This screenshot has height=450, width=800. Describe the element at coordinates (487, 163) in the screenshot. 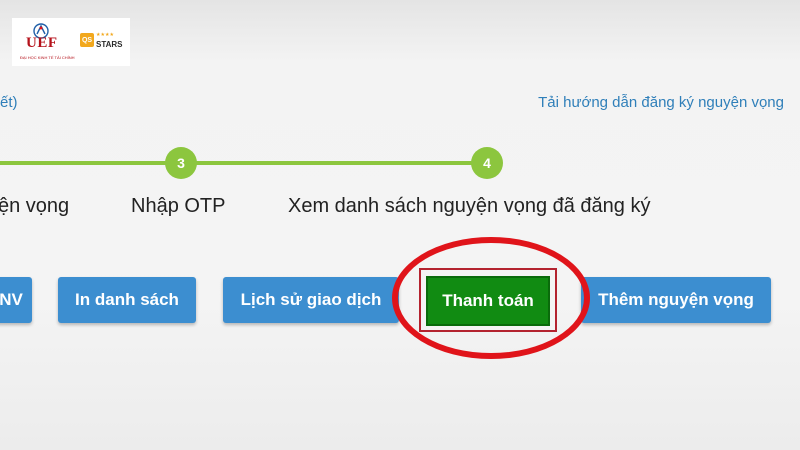

I see `step-4-number: 4` at that location.